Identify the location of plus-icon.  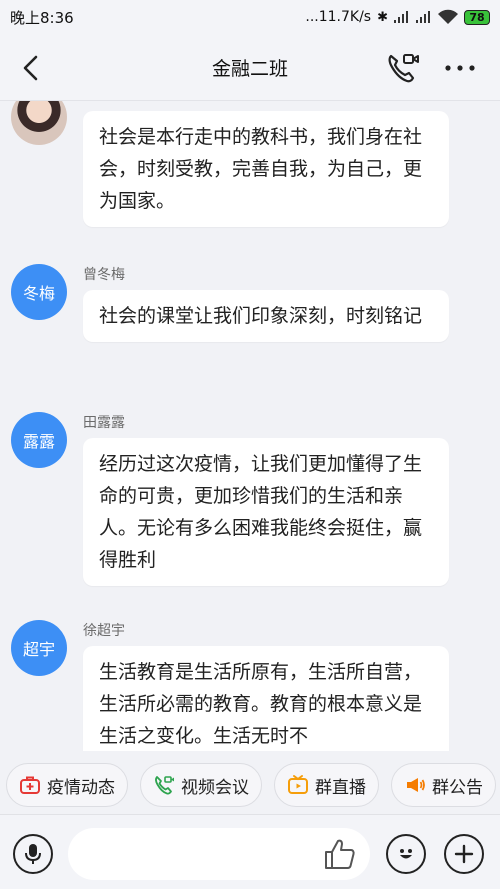
(464, 854).